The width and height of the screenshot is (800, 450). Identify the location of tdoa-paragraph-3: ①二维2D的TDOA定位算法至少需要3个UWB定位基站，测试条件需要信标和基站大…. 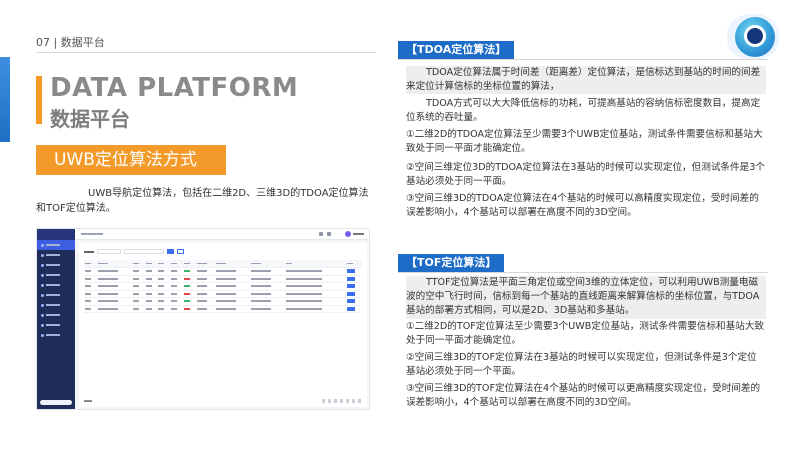
(584, 142).